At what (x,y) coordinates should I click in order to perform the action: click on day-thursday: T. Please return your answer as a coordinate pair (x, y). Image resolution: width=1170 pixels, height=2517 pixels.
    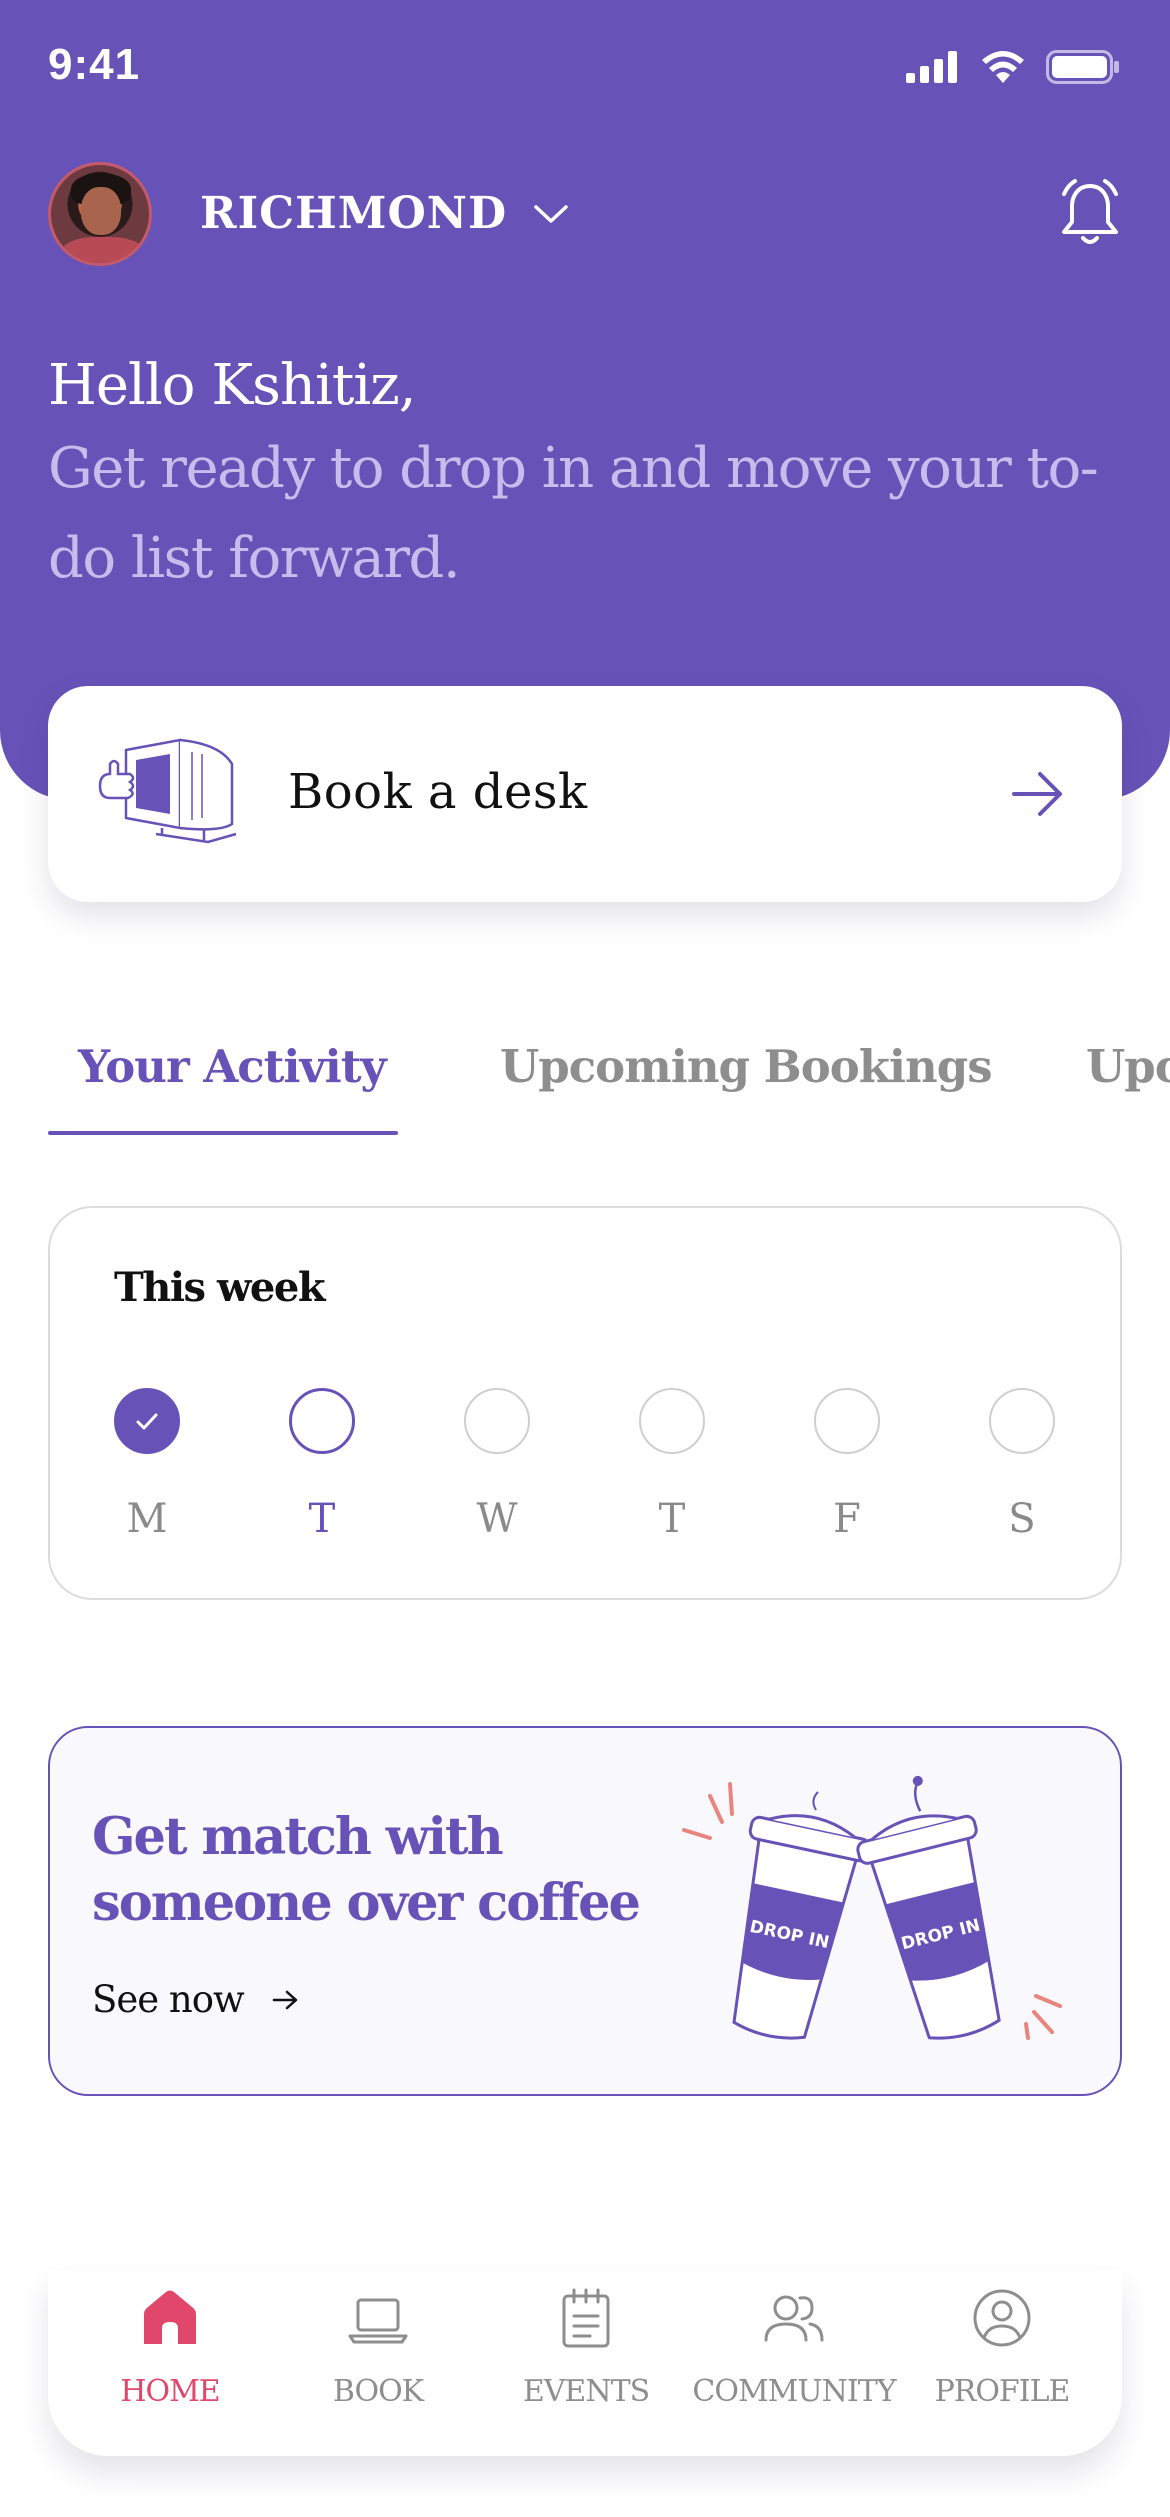
    Looking at the image, I should click on (672, 1478).